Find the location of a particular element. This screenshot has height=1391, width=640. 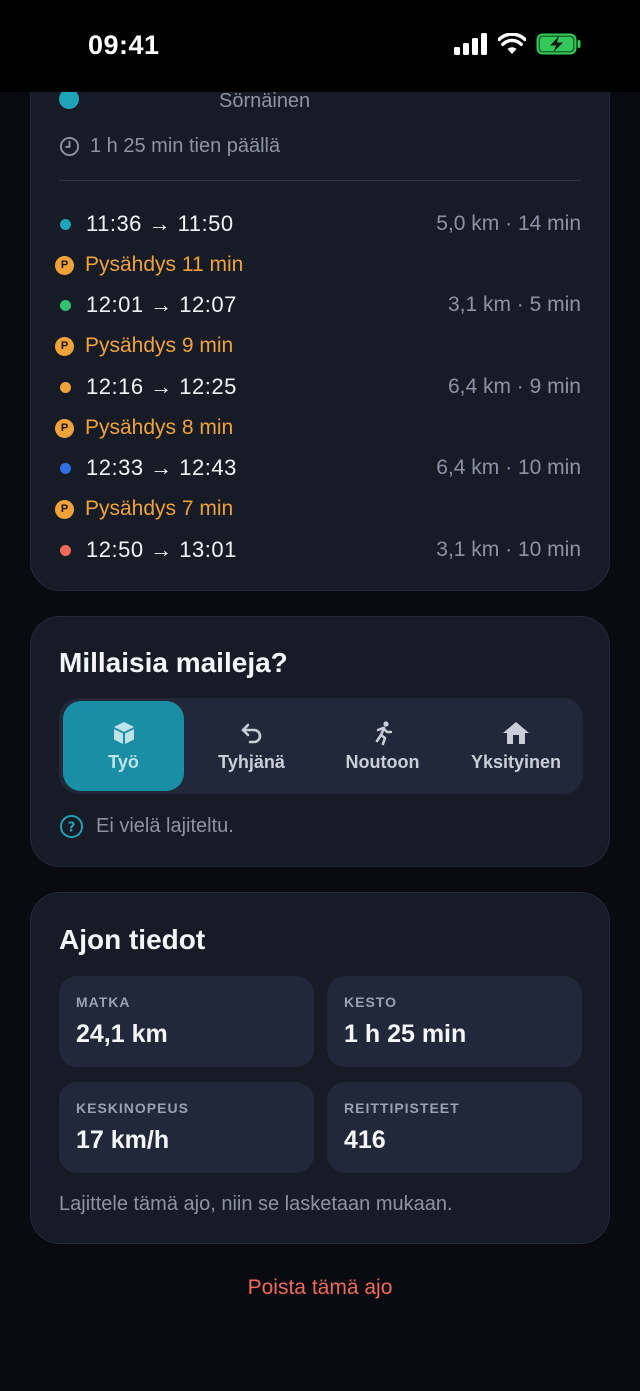

segment-distance-duration: 6,4 km · 10 min is located at coordinates (508, 467).